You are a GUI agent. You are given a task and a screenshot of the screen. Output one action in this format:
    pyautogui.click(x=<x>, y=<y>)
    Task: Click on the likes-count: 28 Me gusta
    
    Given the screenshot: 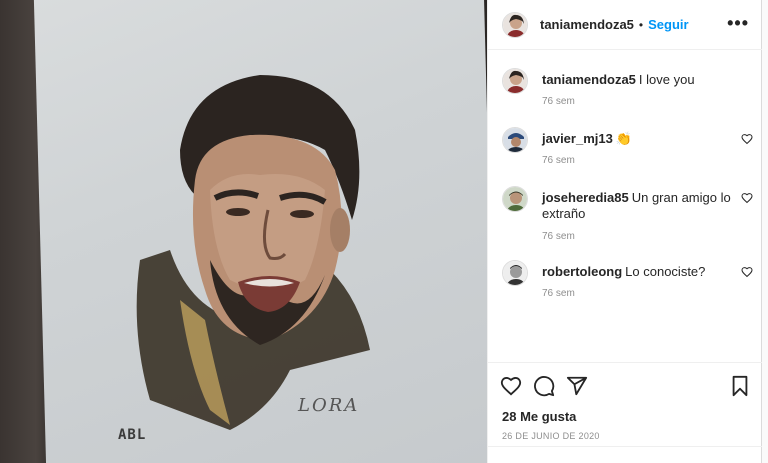 What is the action you would take?
    pyautogui.click(x=539, y=416)
    